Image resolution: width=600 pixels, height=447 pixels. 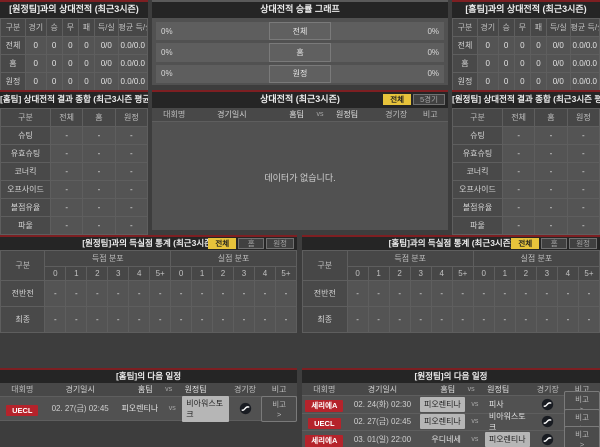 I want to click on col-header: 평균 득/실, so click(x=584, y=27).